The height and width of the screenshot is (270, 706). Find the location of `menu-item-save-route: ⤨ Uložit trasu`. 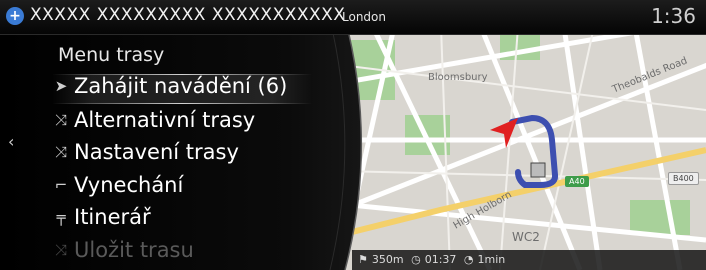

menu-item-save-route: ⤨ Uložit trasu is located at coordinates (182, 253).